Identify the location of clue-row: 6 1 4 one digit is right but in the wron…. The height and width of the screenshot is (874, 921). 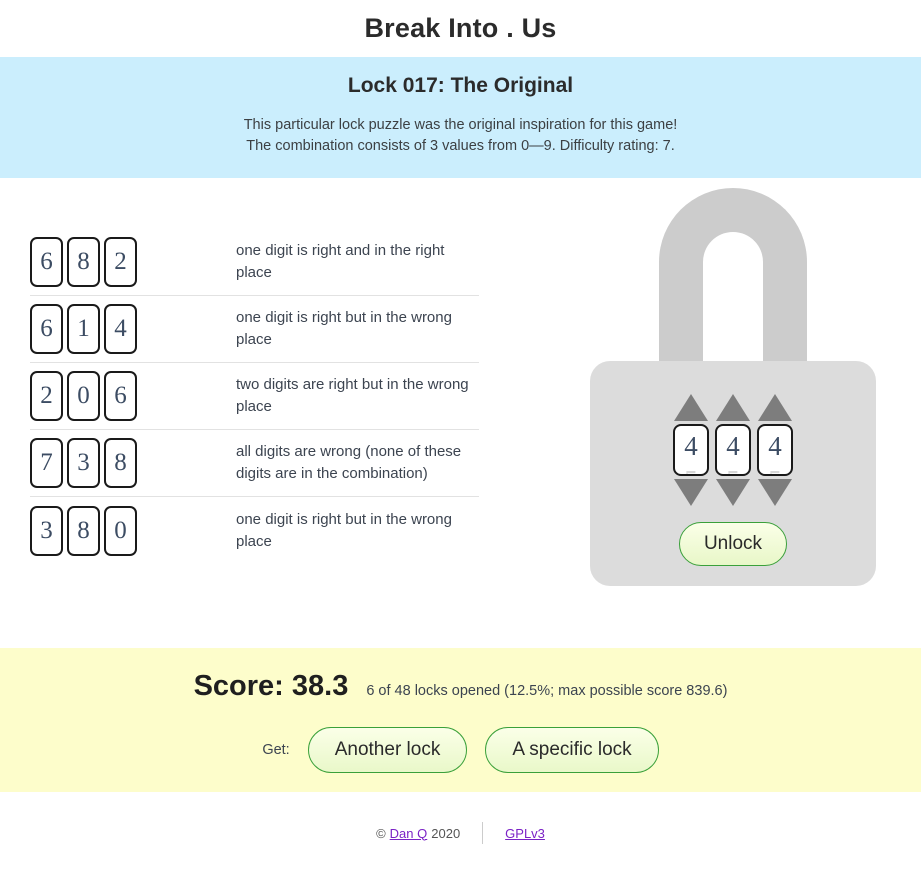
(254, 329).